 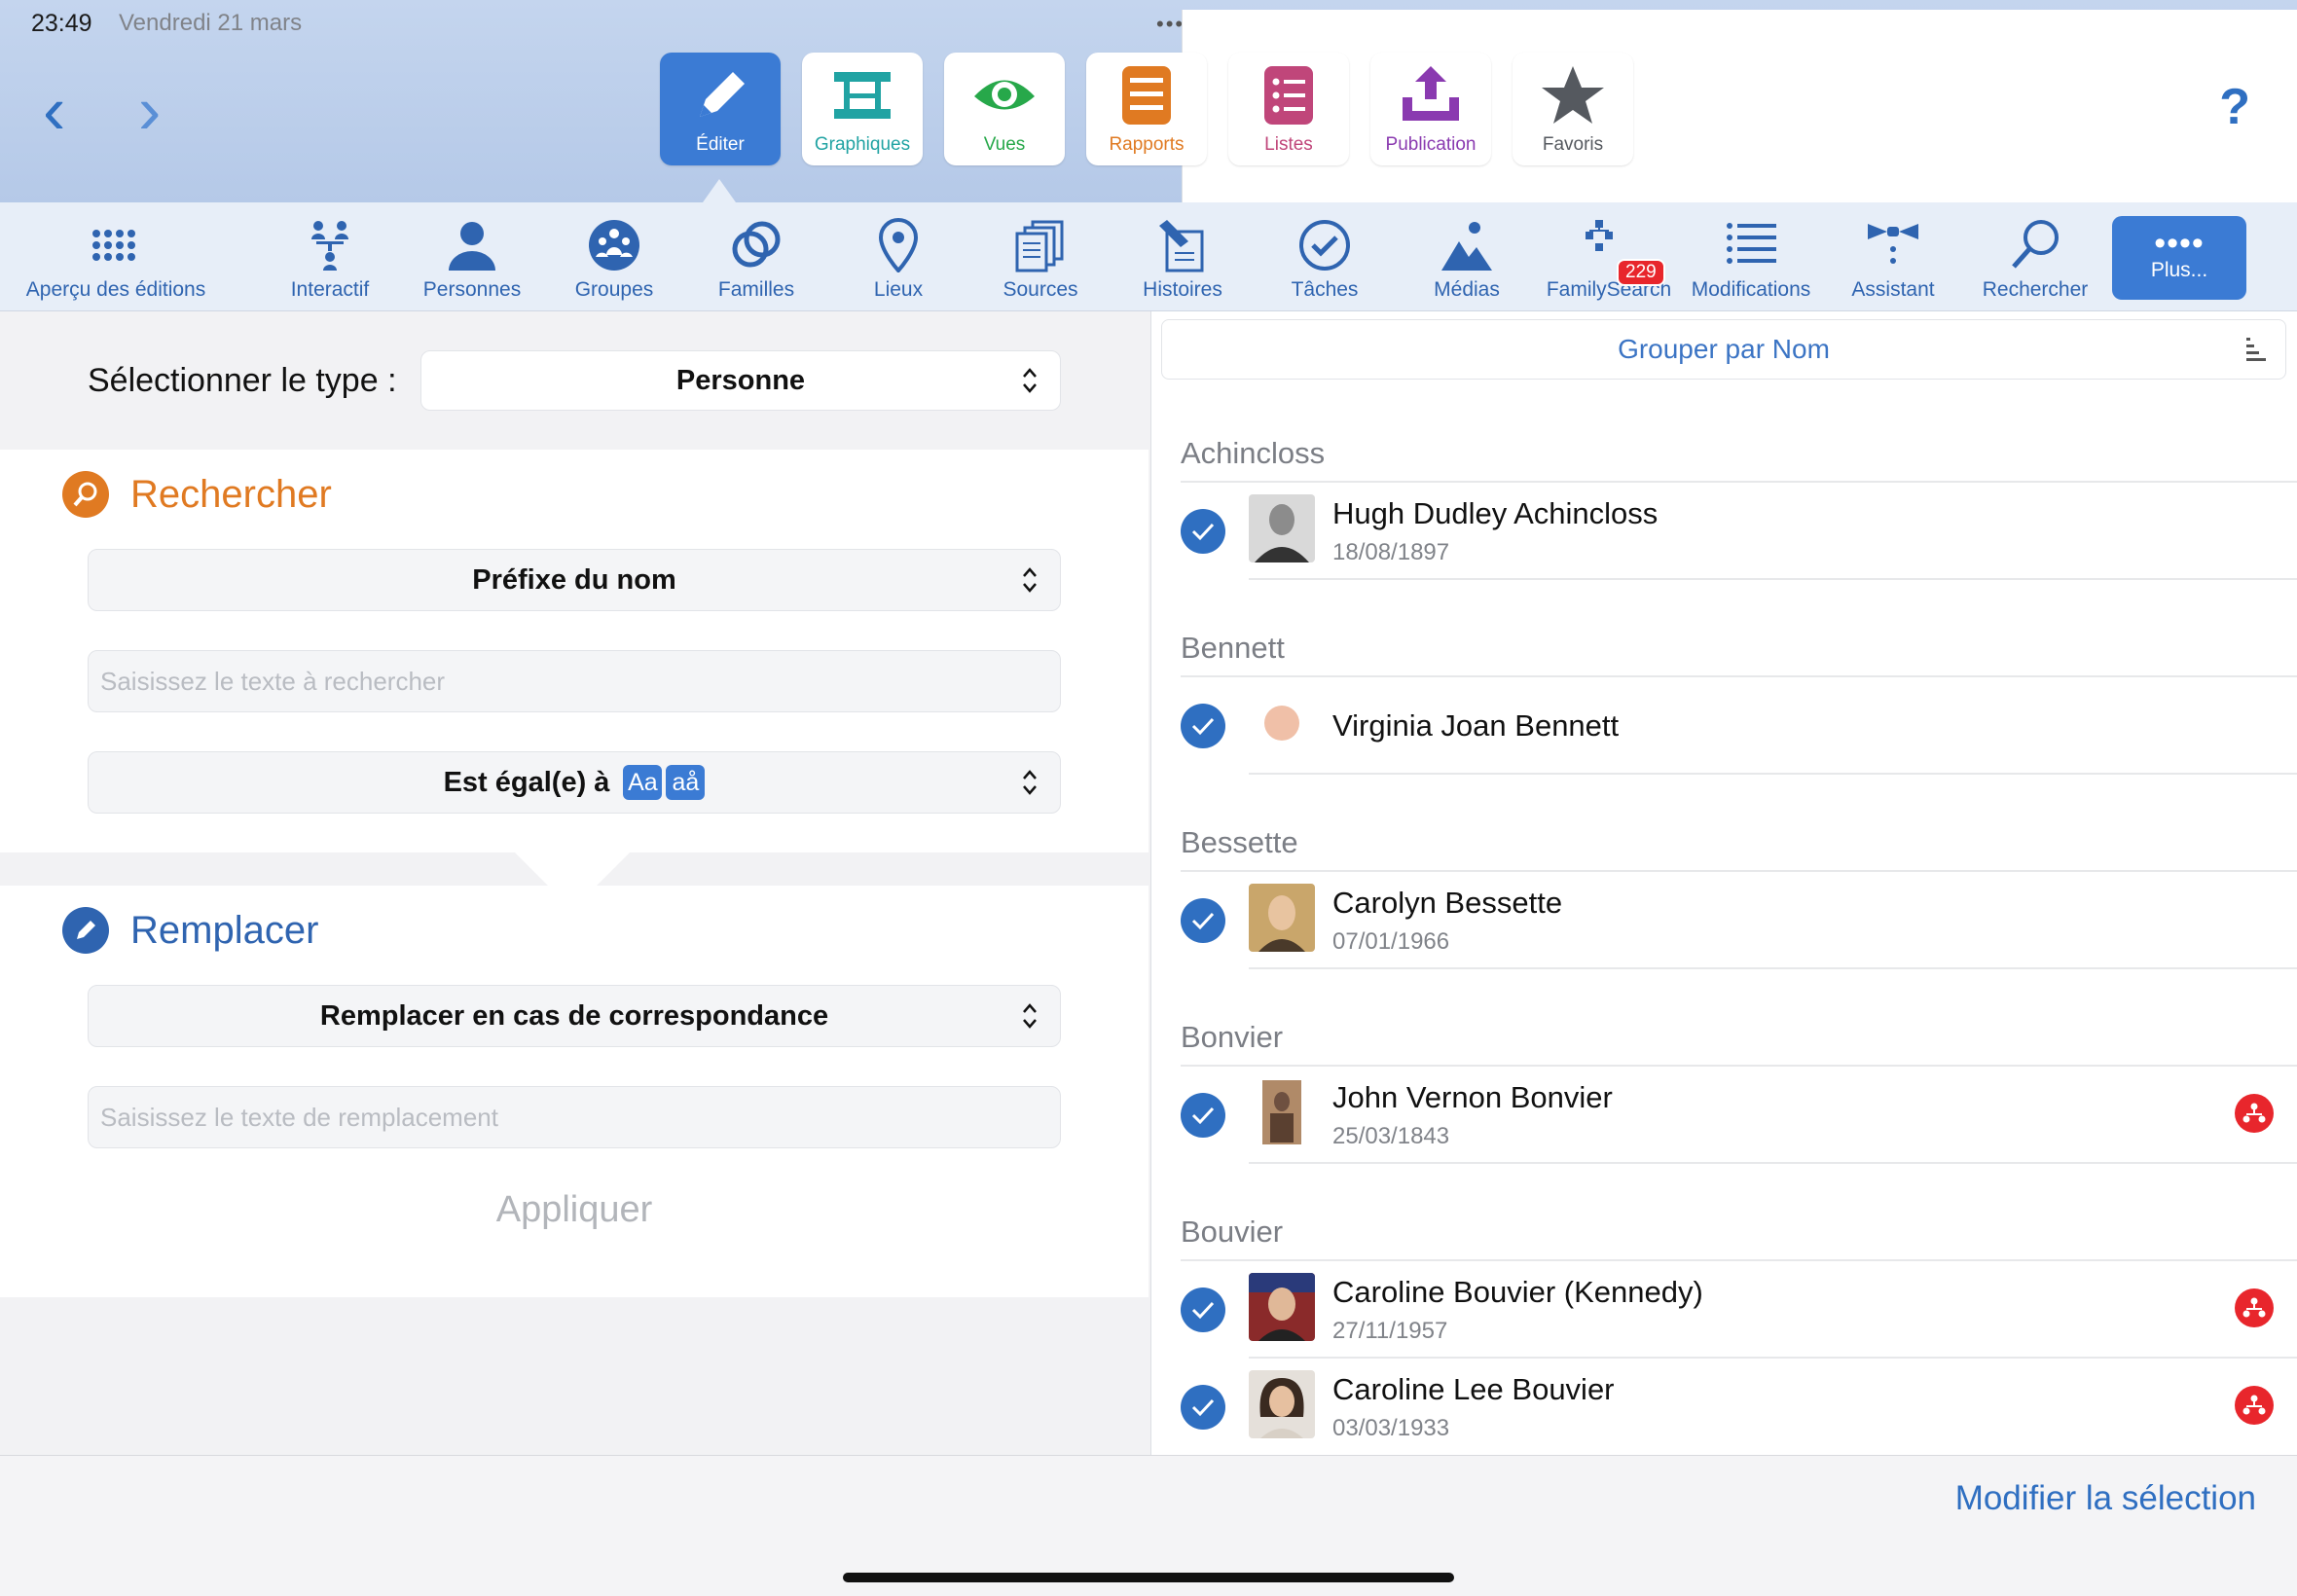 What do you see at coordinates (1391, 1136) in the screenshot?
I see `person-date: 25/03/1843` at bounding box center [1391, 1136].